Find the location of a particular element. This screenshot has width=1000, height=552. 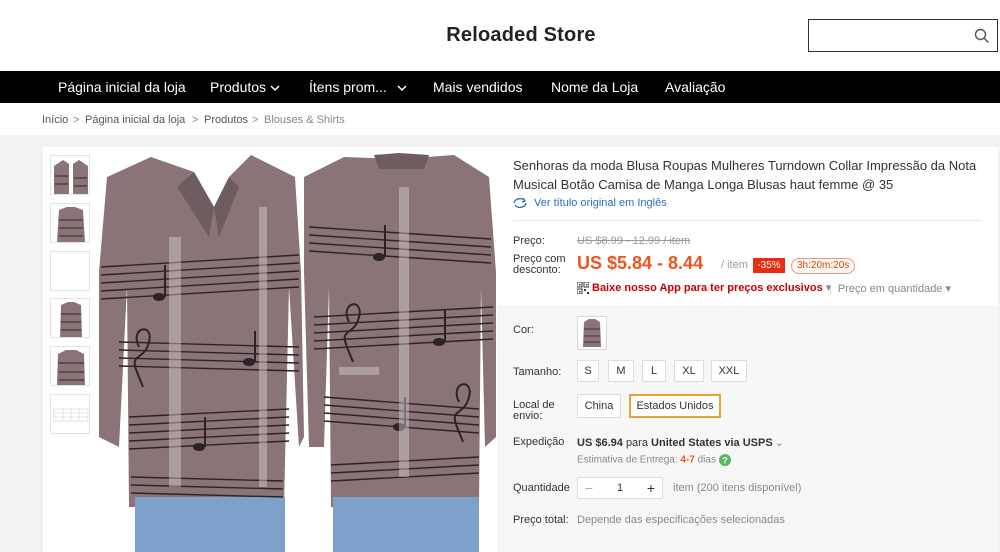

price-label: Preço: is located at coordinates (529, 241).